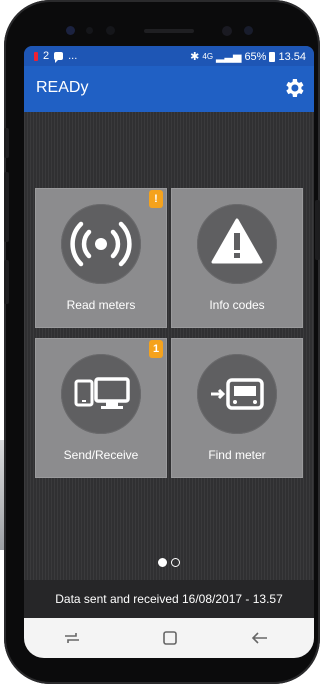  What do you see at coordinates (101, 455) in the screenshot?
I see `tile-label: Send/Receive` at bounding box center [101, 455].